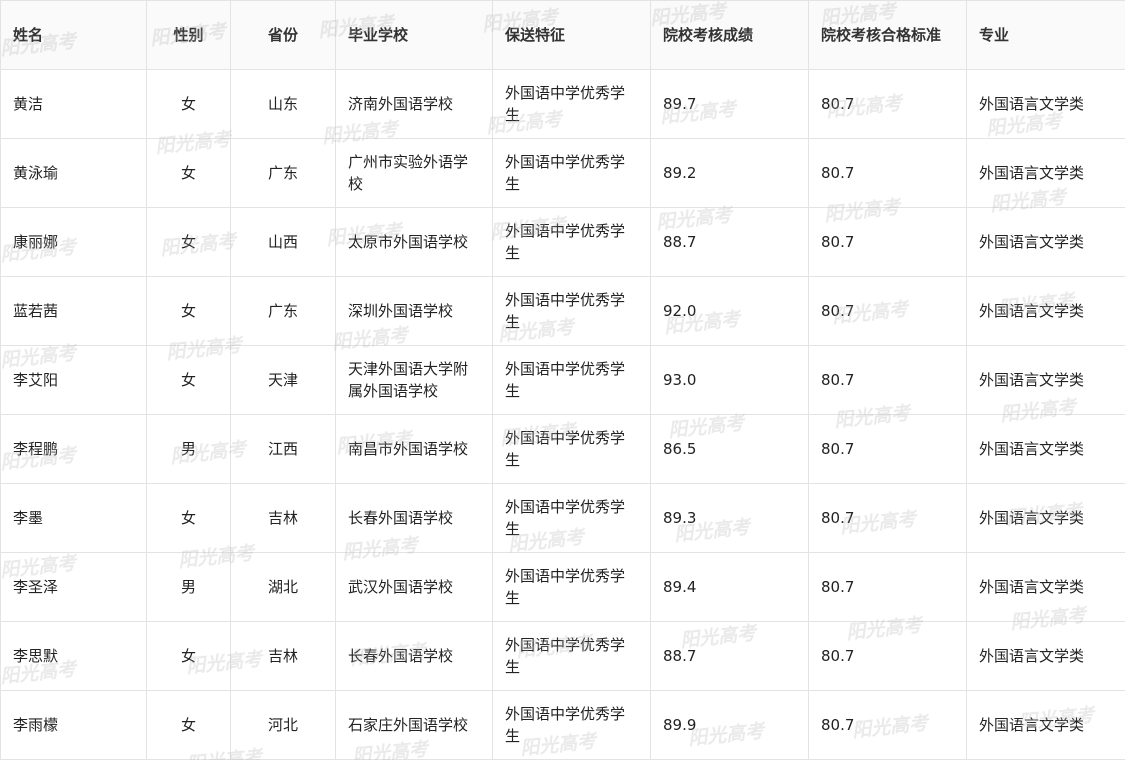 Image resolution: width=1125 pixels, height=760 pixels. Describe the element at coordinates (283, 380) in the screenshot. I see `cell-province: 天津` at that location.